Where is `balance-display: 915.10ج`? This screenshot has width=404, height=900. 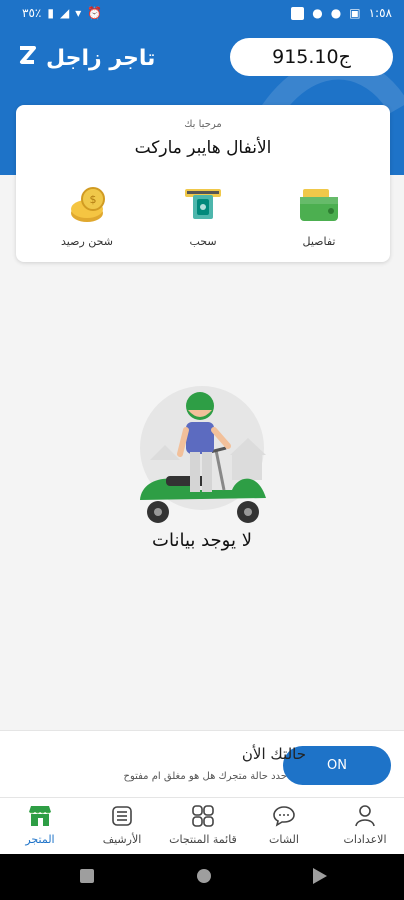
balance-display: 915.10ج is located at coordinates (311, 57).